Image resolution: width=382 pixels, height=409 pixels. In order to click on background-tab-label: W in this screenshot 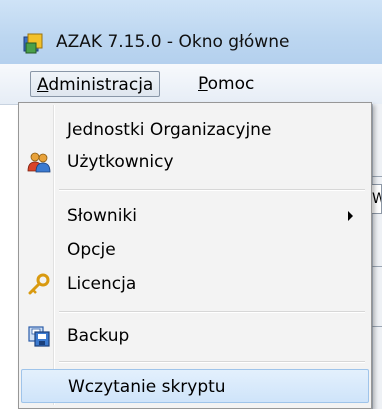, I will do `click(376, 199)`.